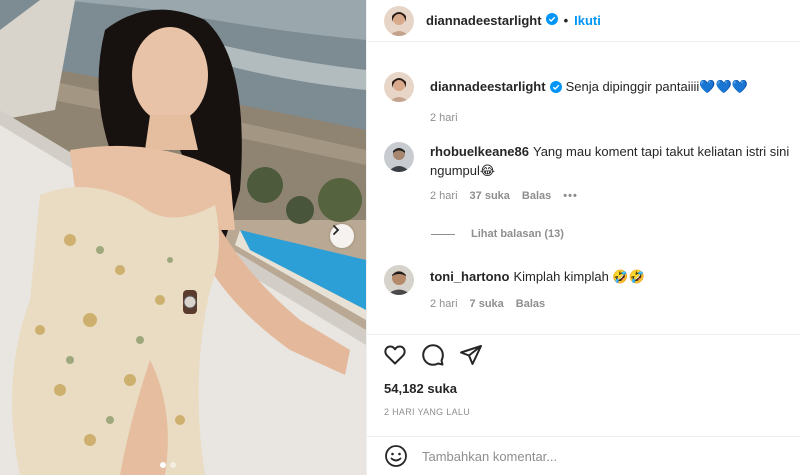 The height and width of the screenshot is (475, 800). I want to click on caption-username: diannadeestarlight, so click(488, 86).